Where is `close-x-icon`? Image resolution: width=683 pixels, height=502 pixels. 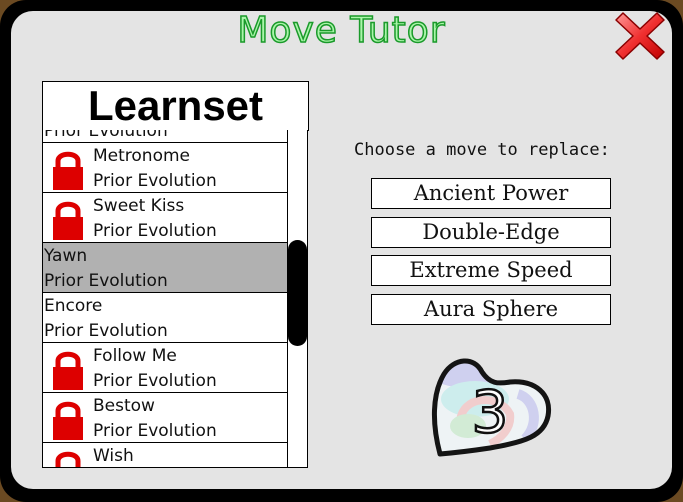
close-x-icon is located at coordinates (640, 36).